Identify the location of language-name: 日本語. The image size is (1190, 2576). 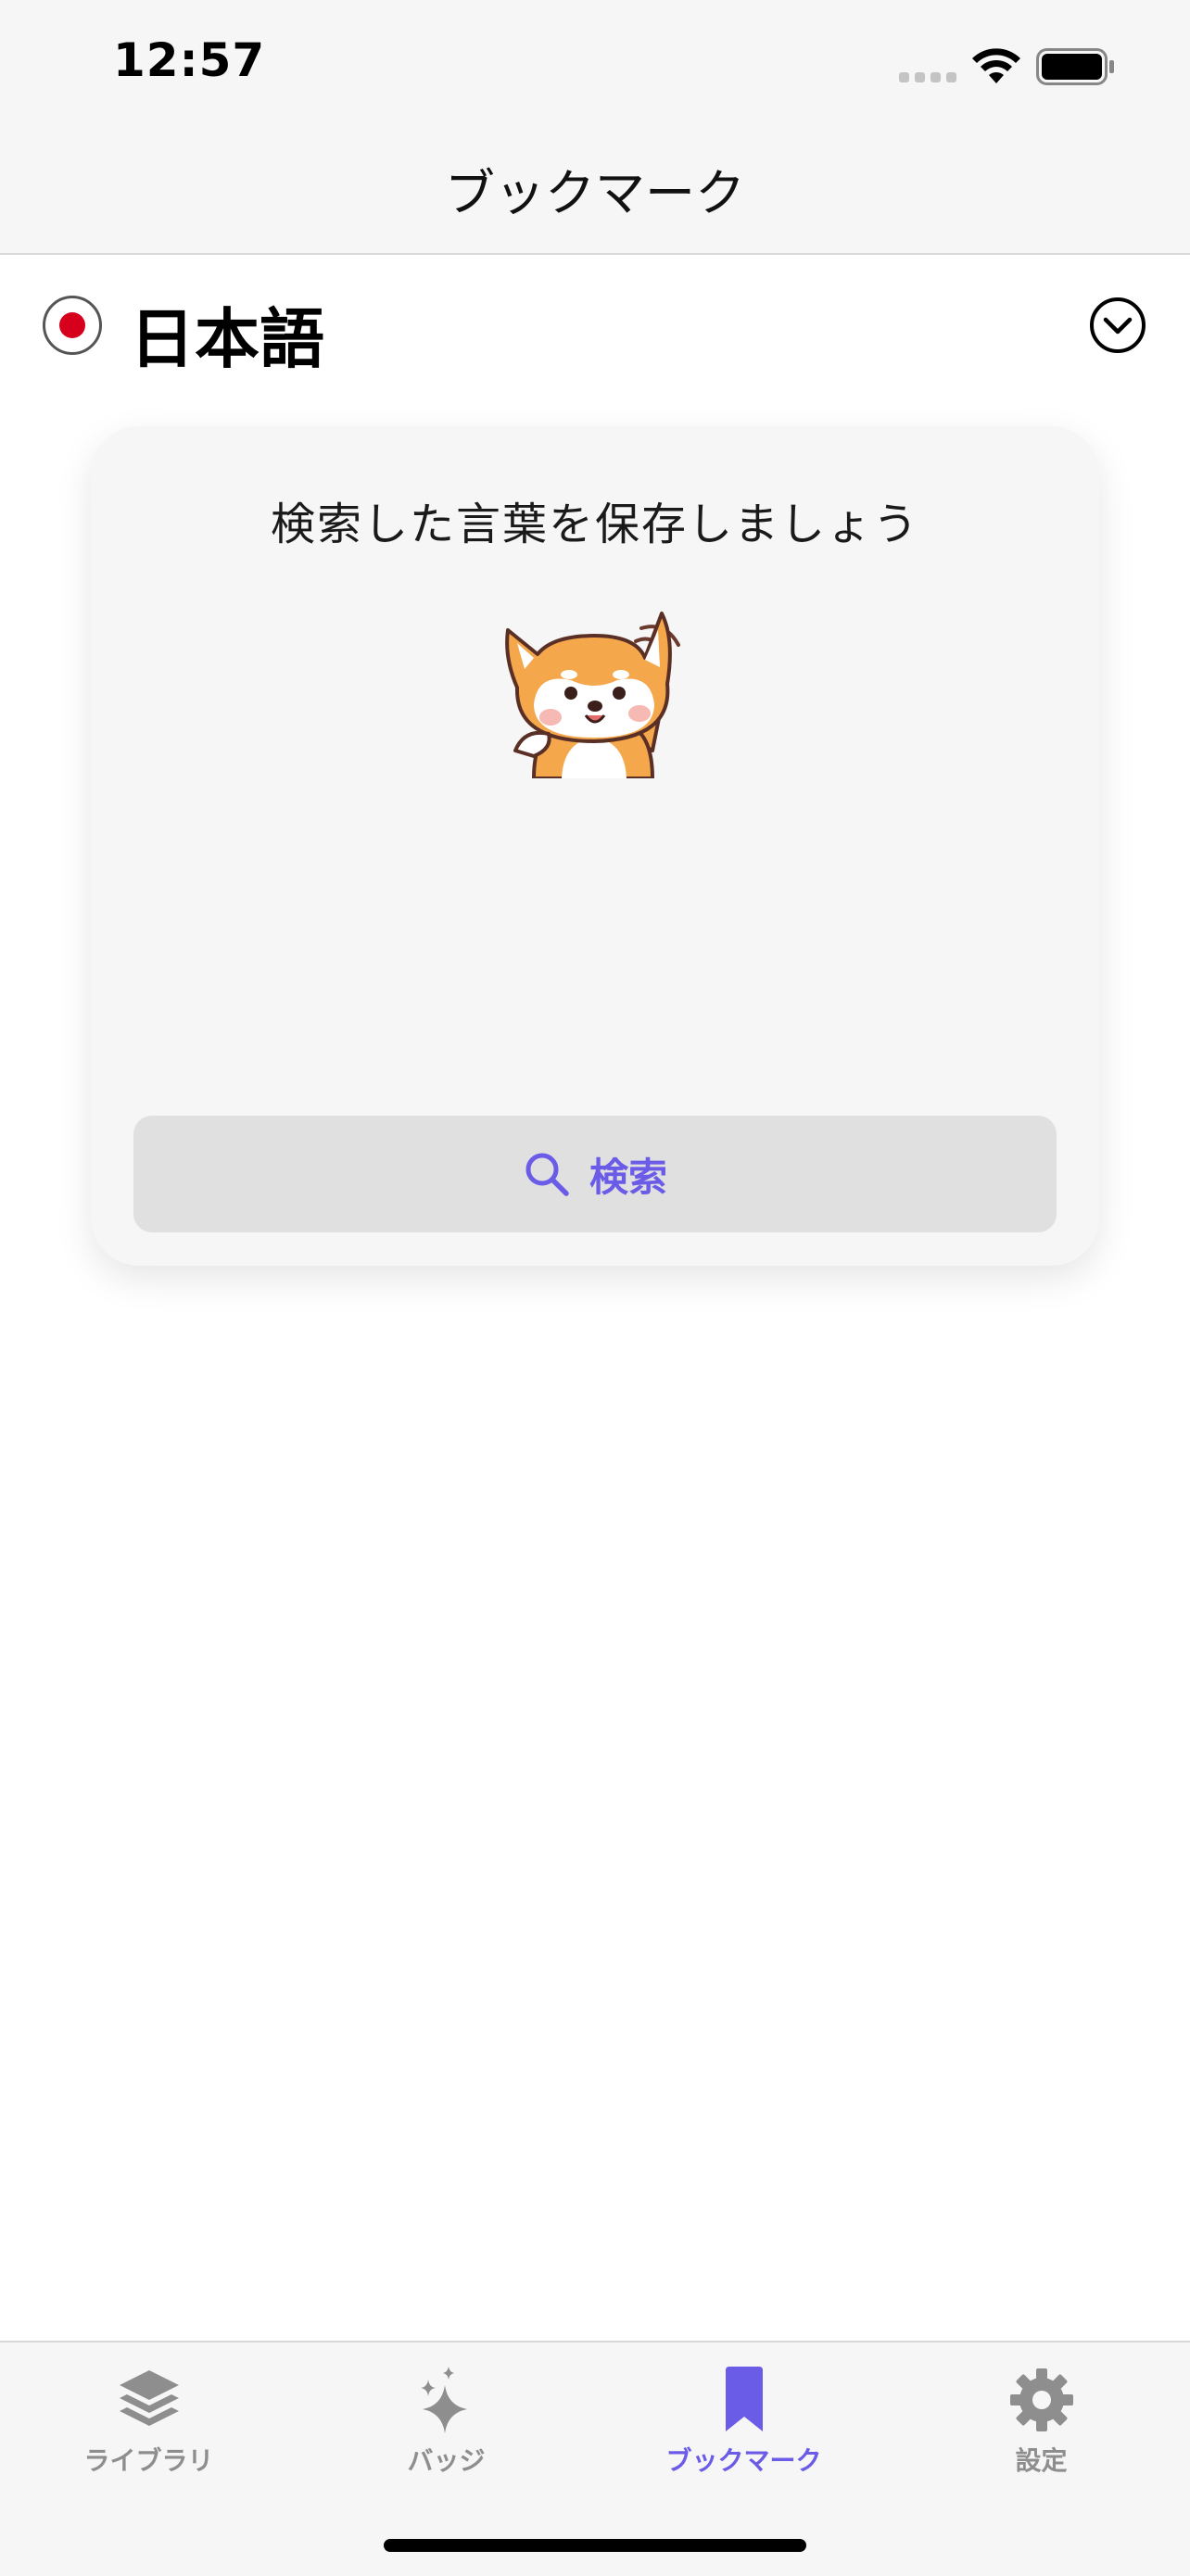
(227, 339).